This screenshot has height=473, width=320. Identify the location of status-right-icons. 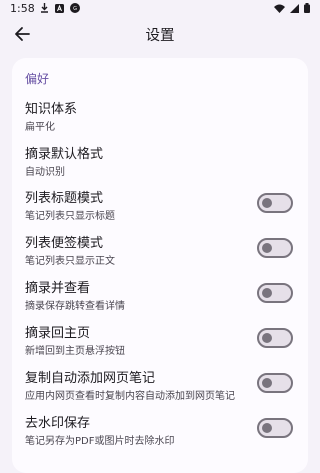
(292, 8).